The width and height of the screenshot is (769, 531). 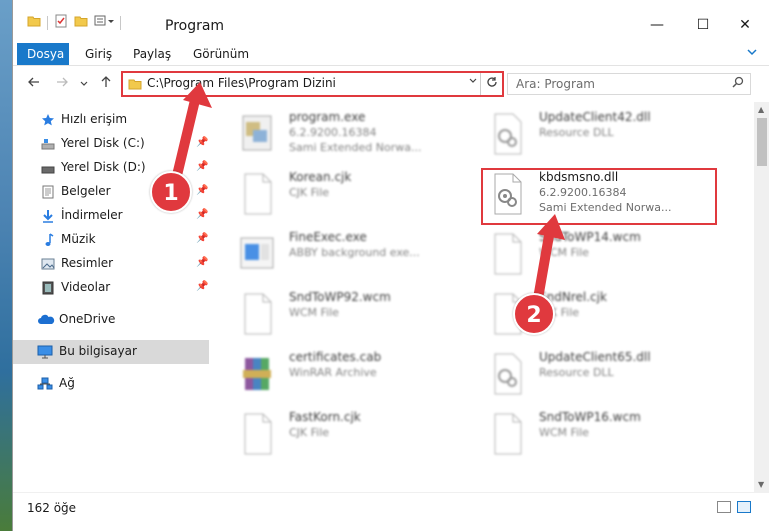 What do you see at coordinates (92, 215) in the screenshot?
I see `sidebar-item-label: İndirmeler` at bounding box center [92, 215].